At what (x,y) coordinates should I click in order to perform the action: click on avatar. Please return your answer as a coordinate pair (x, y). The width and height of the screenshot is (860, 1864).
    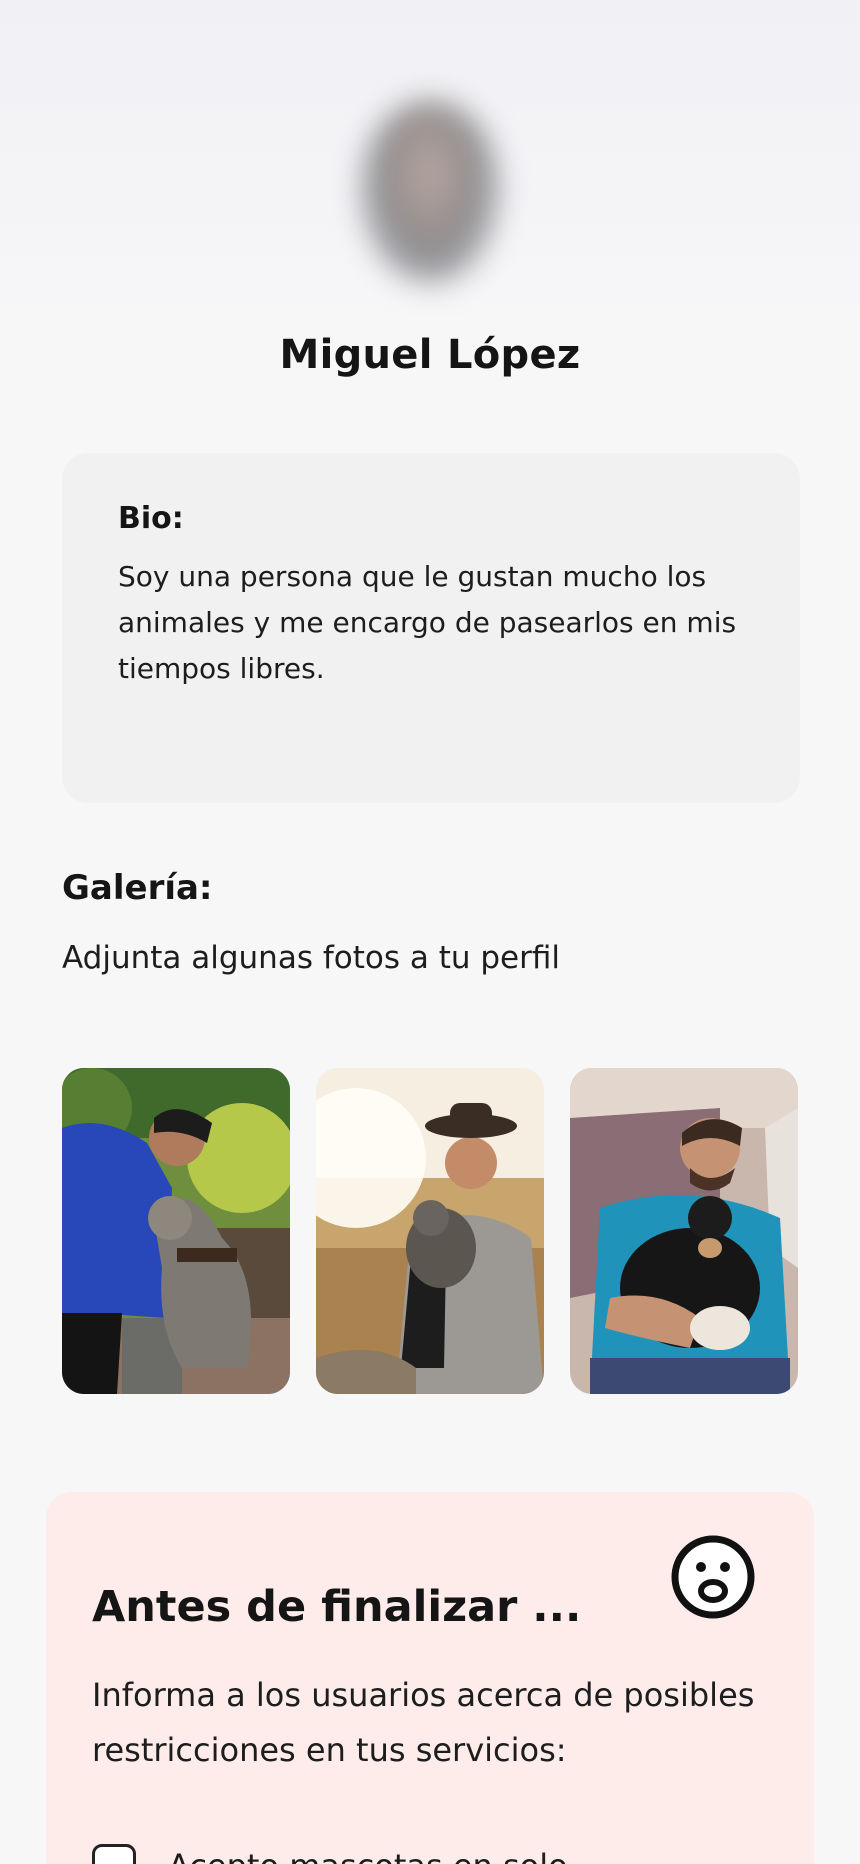
    Looking at the image, I should click on (430, 192).